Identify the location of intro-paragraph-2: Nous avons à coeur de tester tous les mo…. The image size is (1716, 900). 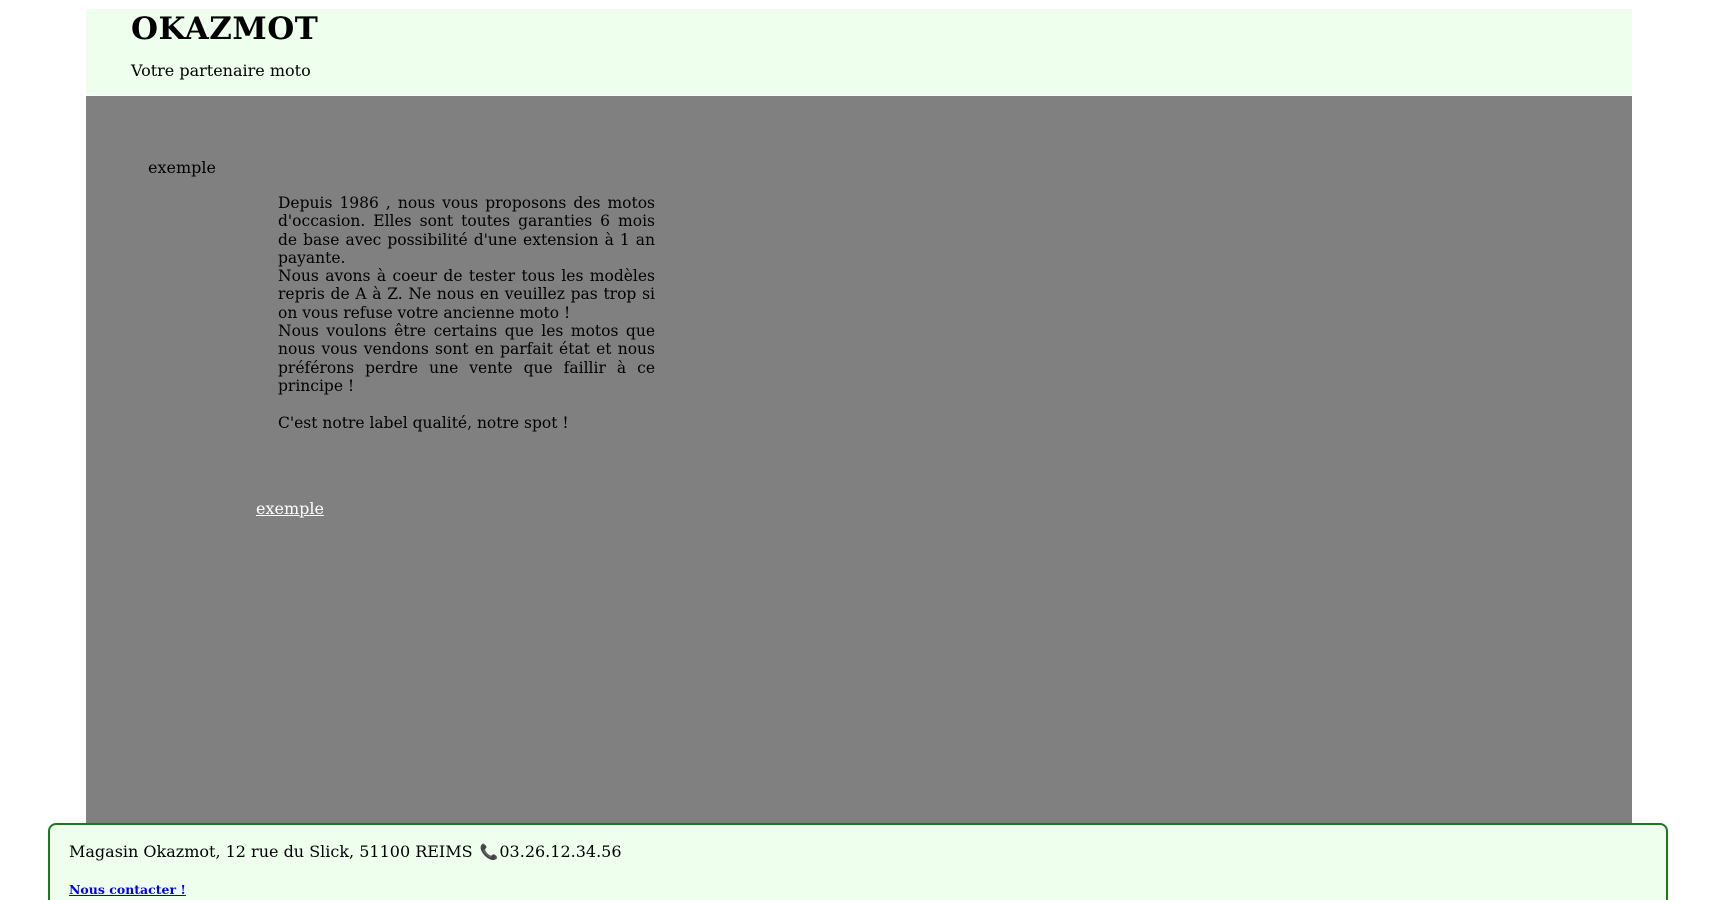
(466, 294).